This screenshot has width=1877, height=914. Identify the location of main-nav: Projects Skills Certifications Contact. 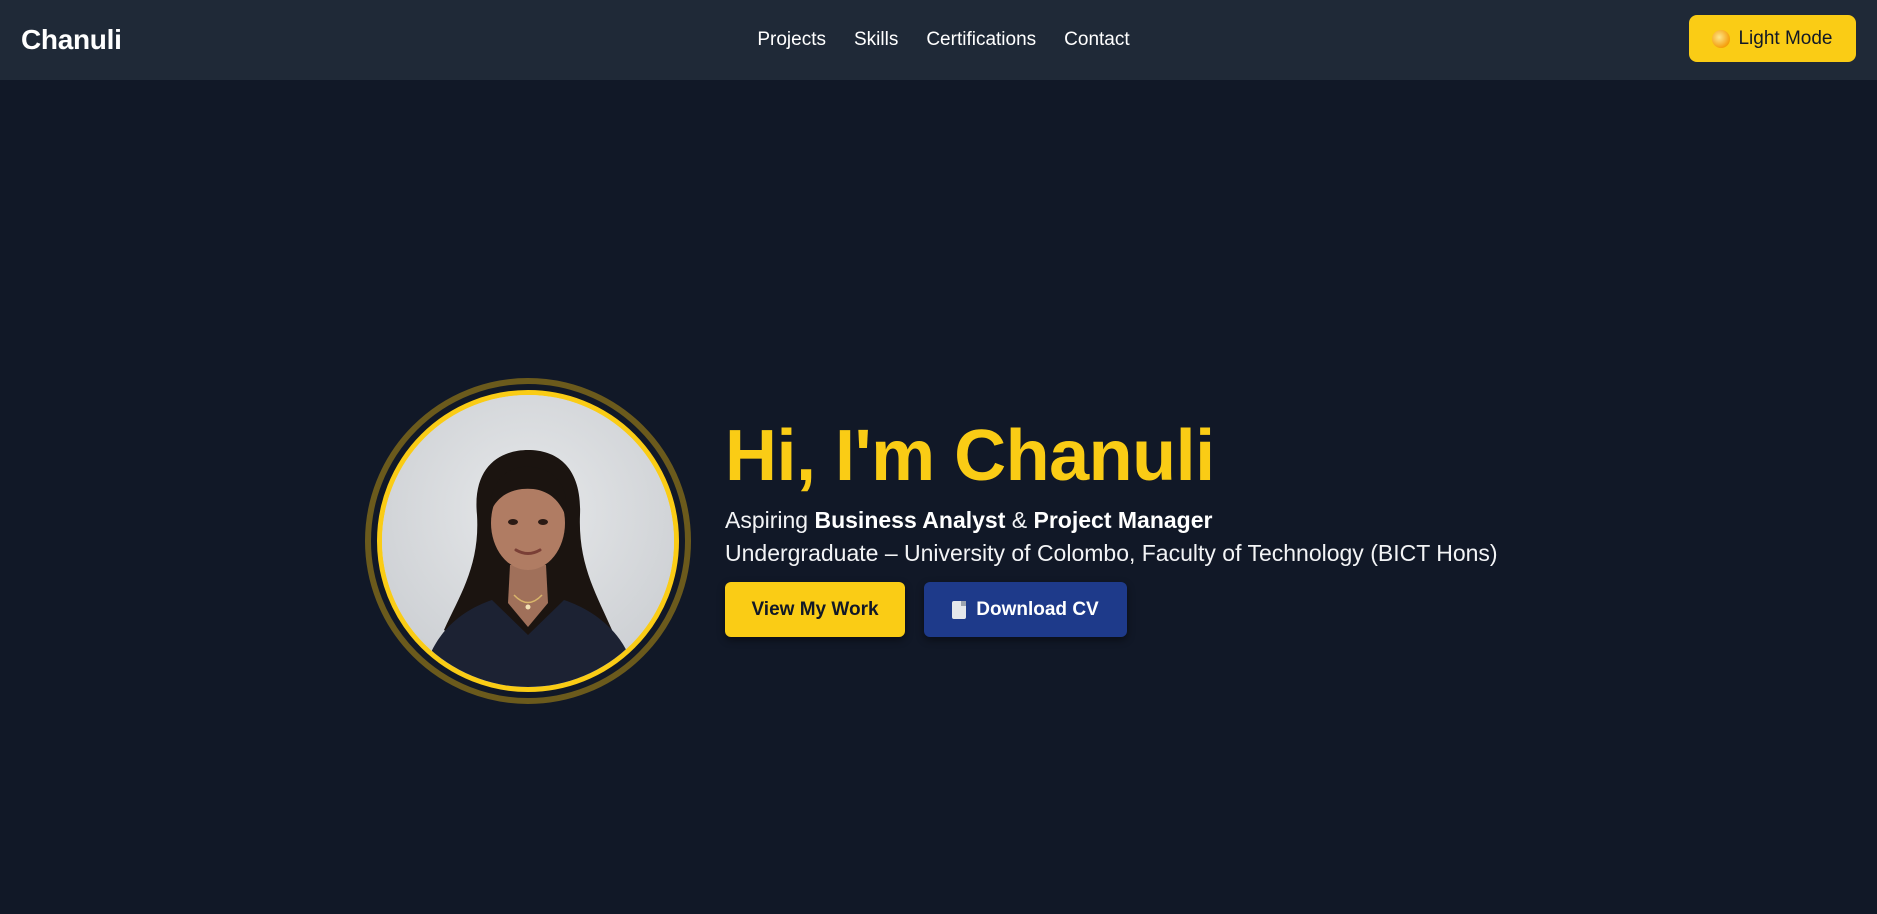
(938, 40).